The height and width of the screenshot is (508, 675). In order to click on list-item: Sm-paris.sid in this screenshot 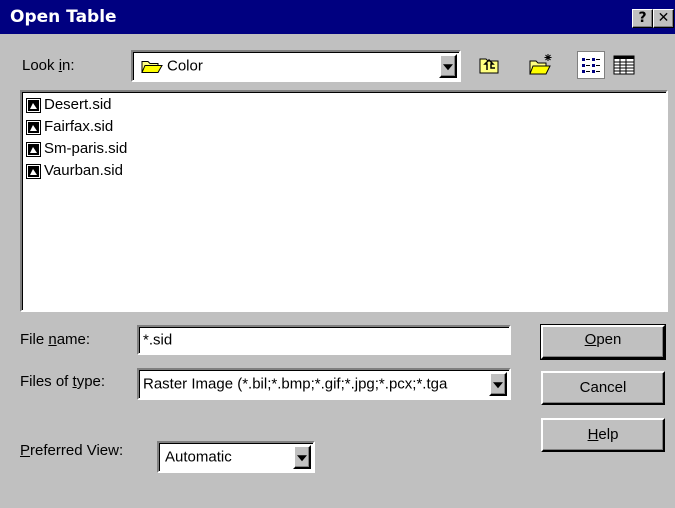, I will do `click(76, 149)`.